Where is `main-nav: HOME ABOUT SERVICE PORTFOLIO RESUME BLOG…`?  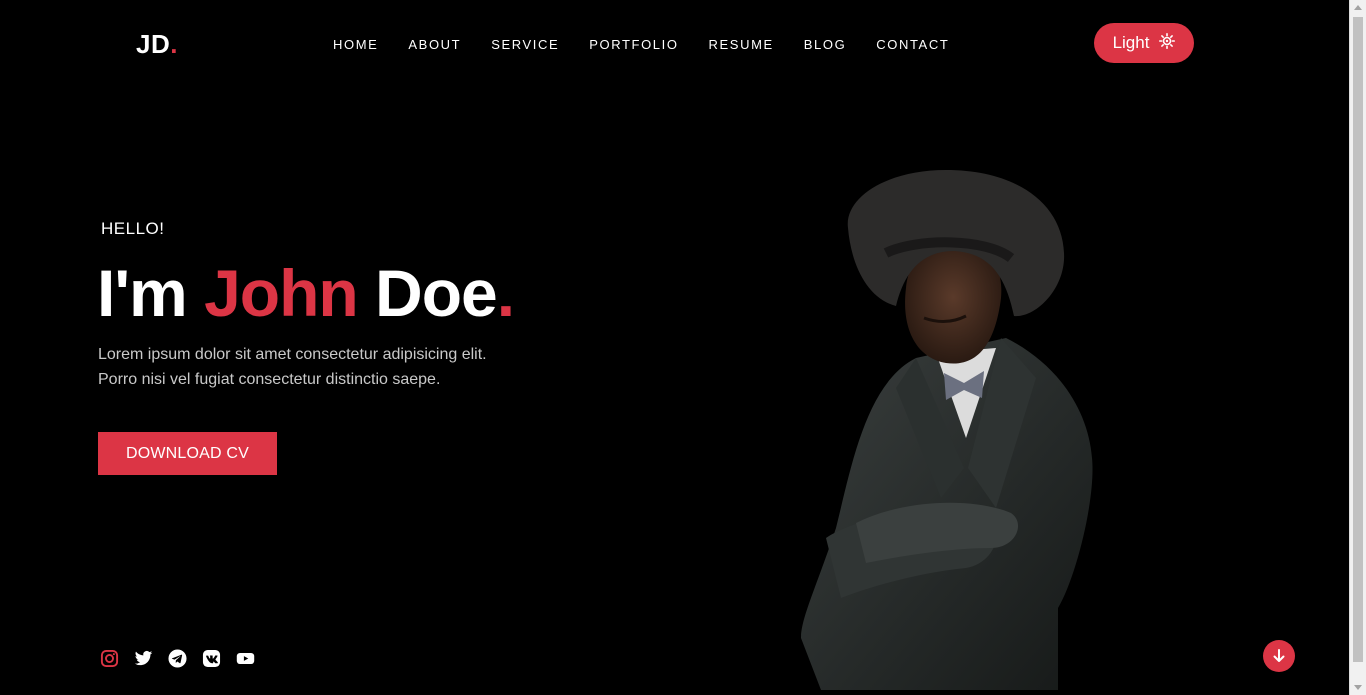
main-nav: HOME ABOUT SERVICE PORTFOLIO RESUME BLOG… is located at coordinates (656, 44).